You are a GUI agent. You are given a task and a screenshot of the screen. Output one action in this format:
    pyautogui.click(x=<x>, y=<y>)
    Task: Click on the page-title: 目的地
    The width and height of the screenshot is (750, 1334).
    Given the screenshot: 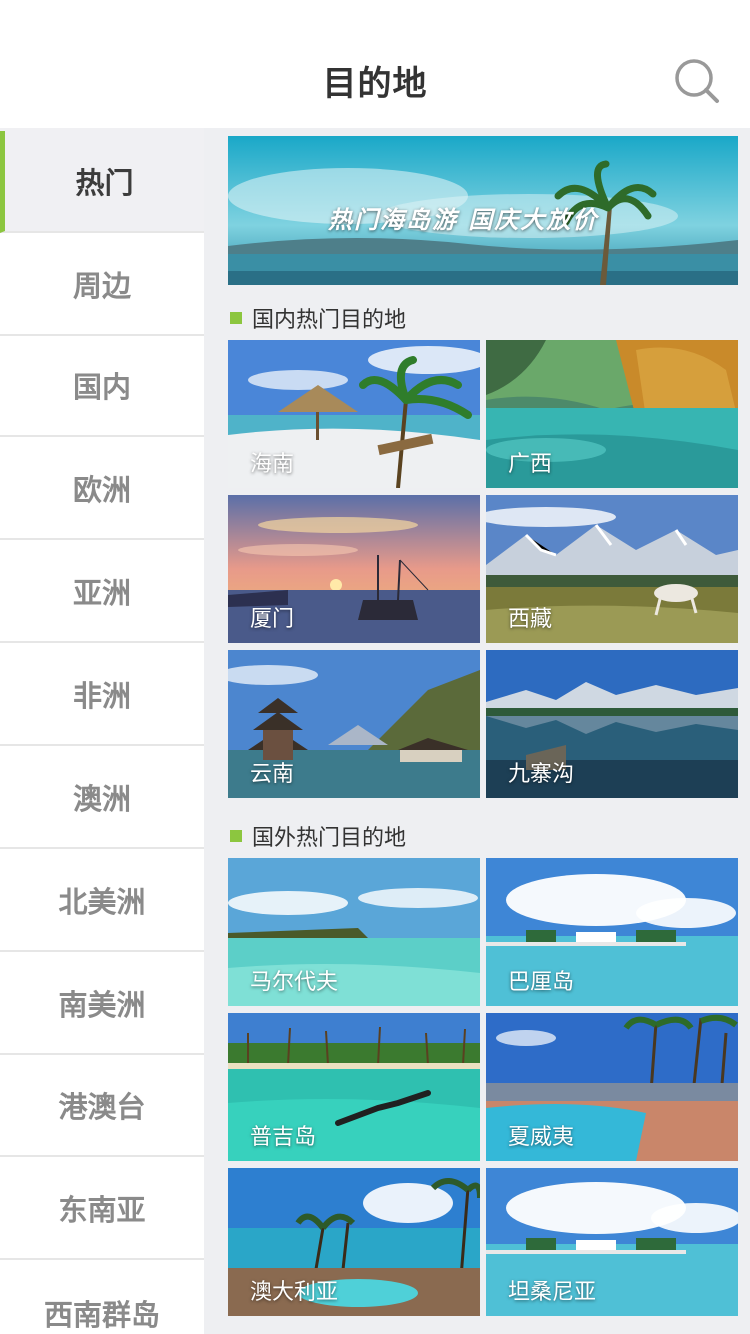 What is the action you would take?
    pyautogui.click(x=375, y=84)
    